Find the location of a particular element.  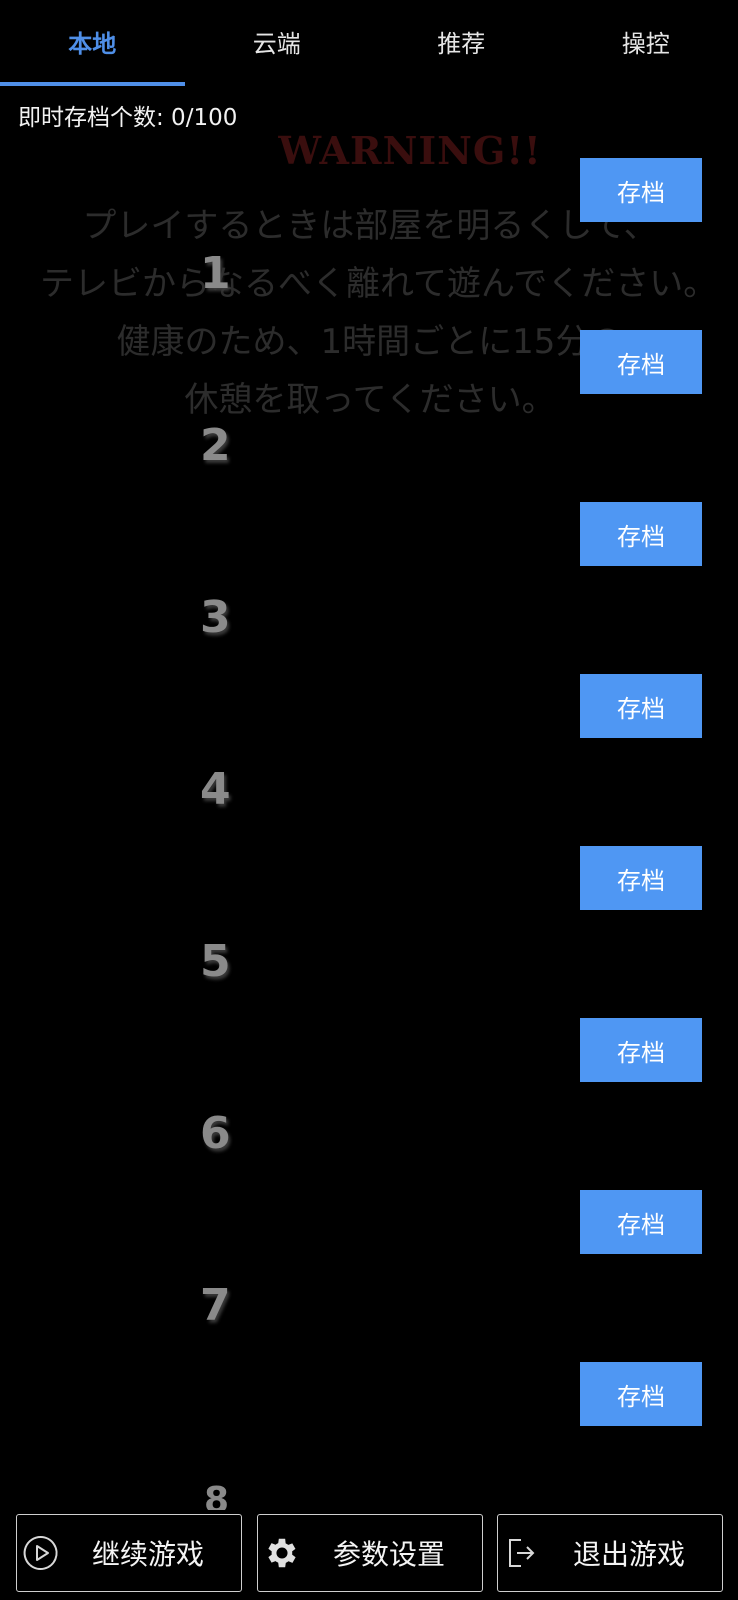

tab-controls: 操控 is located at coordinates (646, 43).